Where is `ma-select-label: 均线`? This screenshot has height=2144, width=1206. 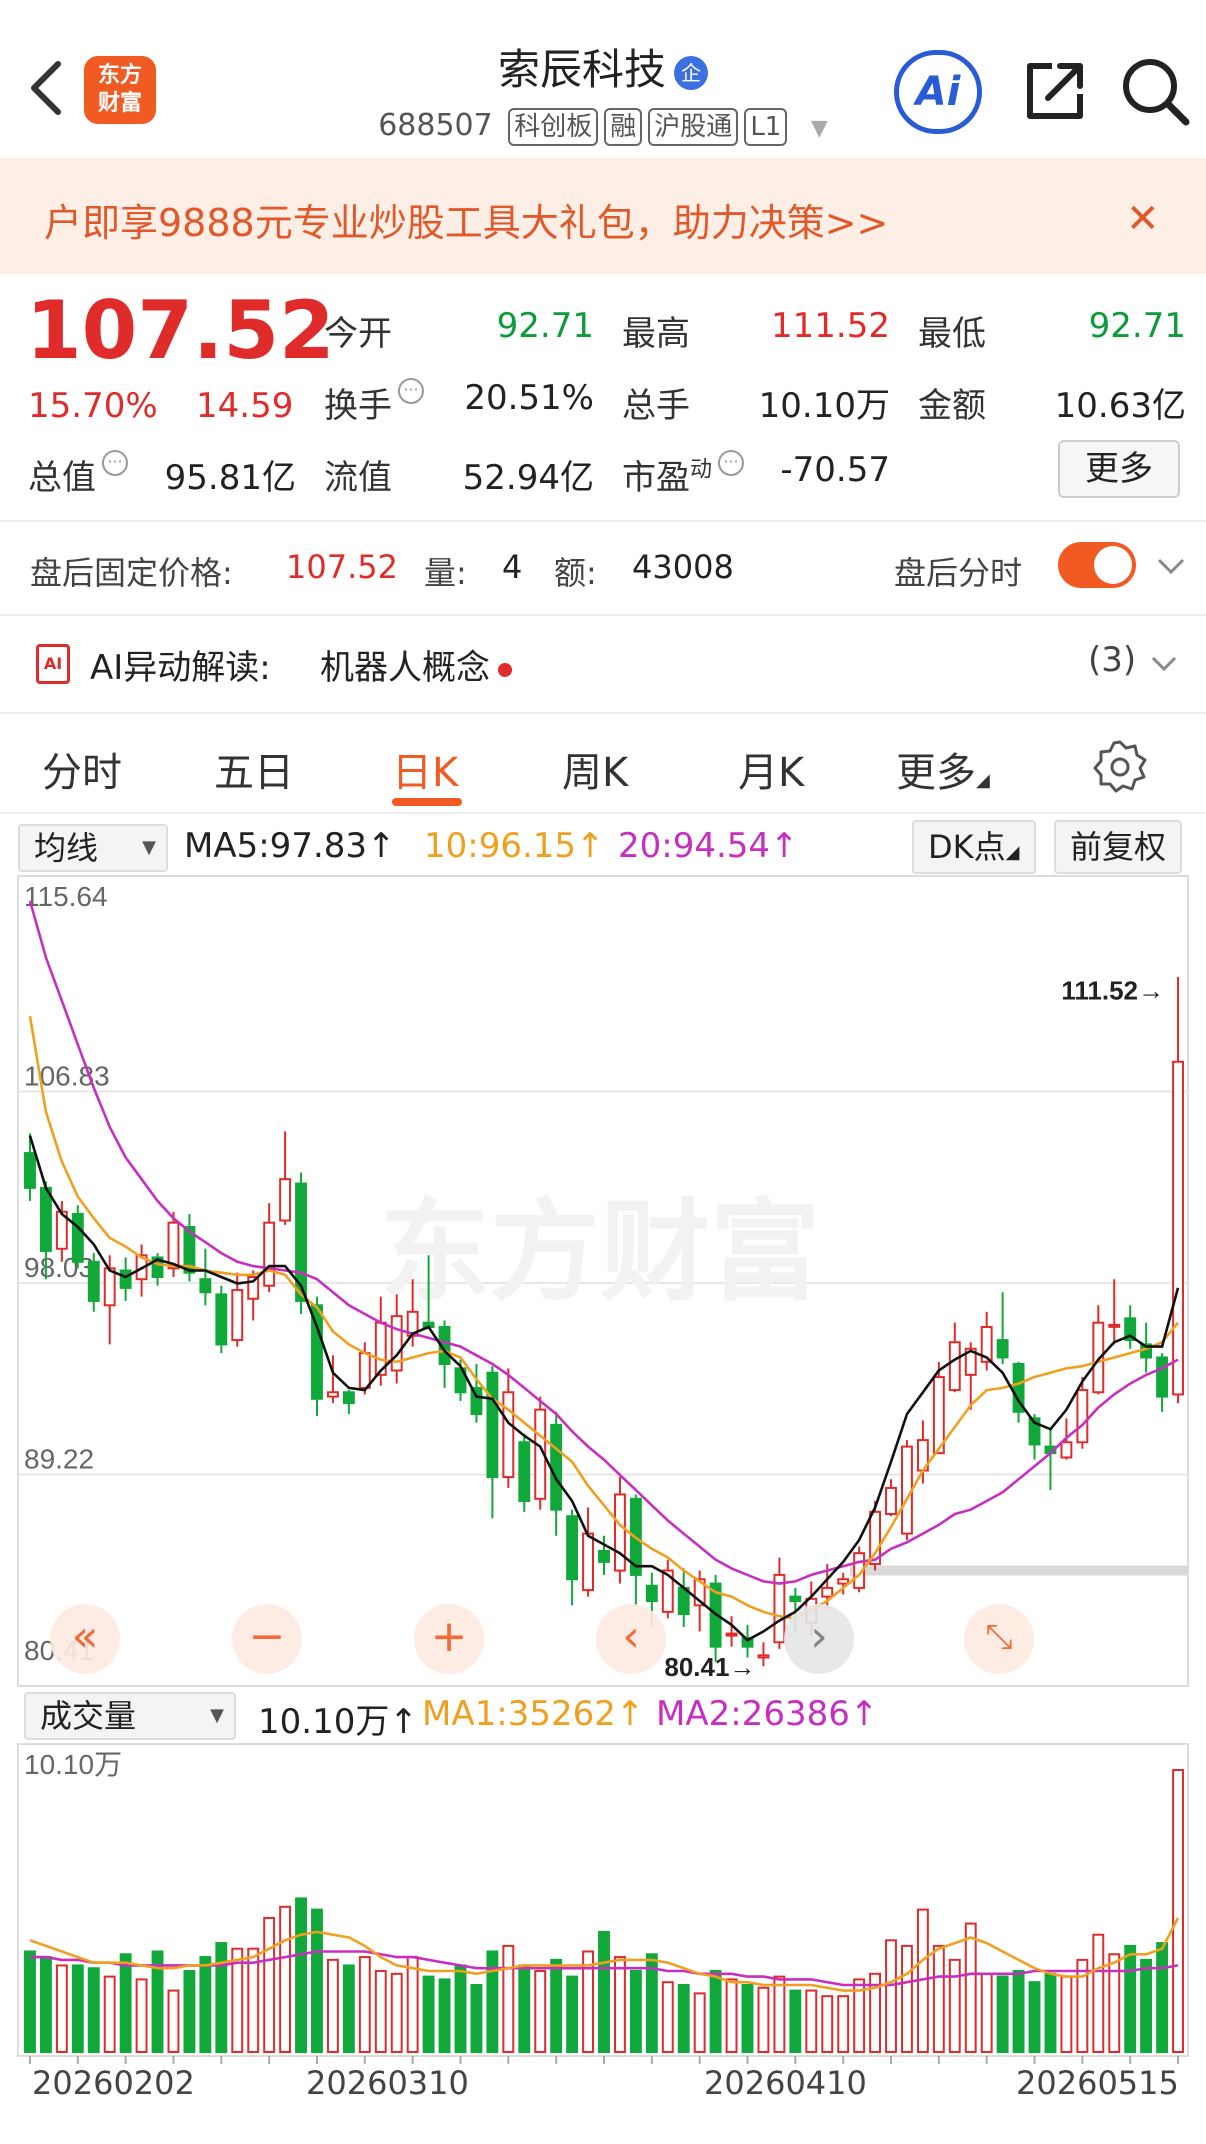
ma-select-label: 均线 is located at coordinates (66, 848).